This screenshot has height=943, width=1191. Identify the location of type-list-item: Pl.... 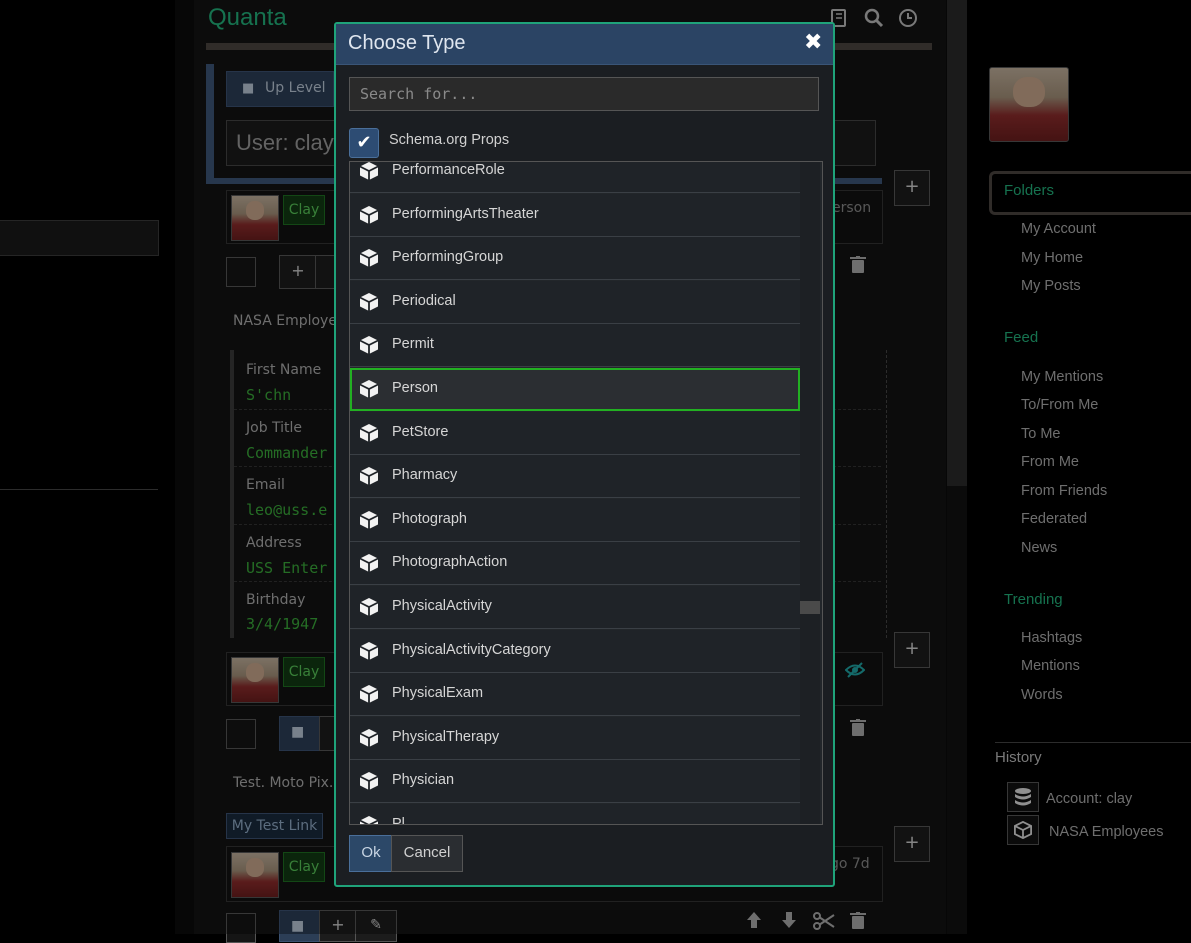
(575, 814).